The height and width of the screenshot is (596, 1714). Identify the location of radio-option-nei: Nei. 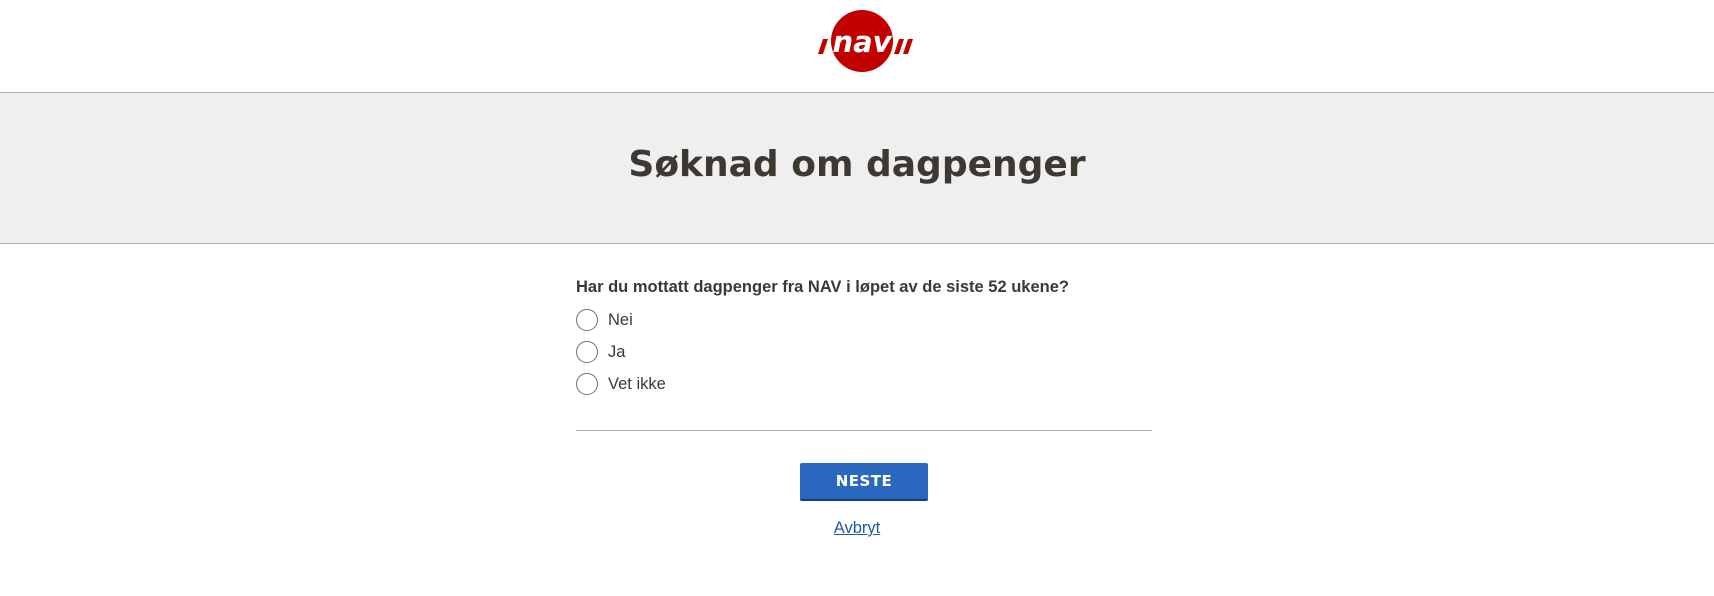
(864, 320).